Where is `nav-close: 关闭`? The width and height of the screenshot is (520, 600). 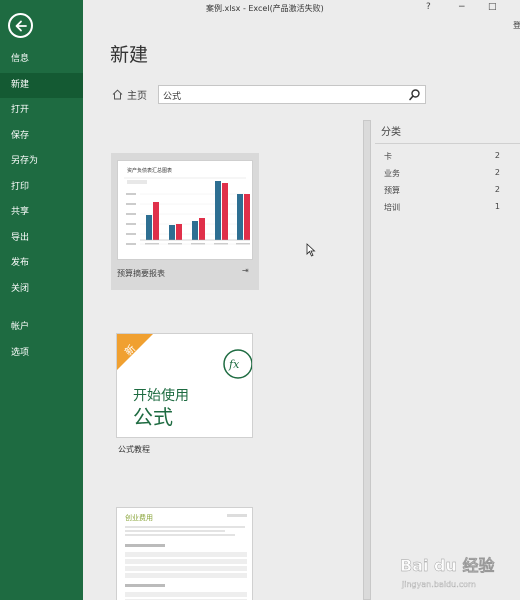
nav-close: 关闭 is located at coordinates (41, 290).